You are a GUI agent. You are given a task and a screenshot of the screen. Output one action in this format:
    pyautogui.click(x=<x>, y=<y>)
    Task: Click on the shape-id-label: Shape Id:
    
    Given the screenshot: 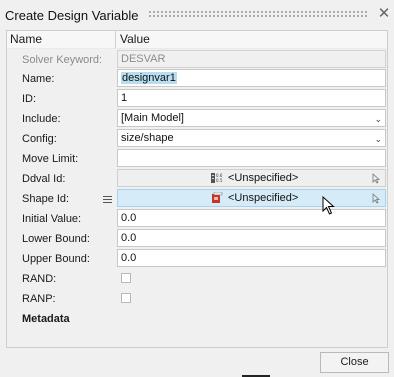 What is the action you would take?
    pyautogui.click(x=46, y=199)
    